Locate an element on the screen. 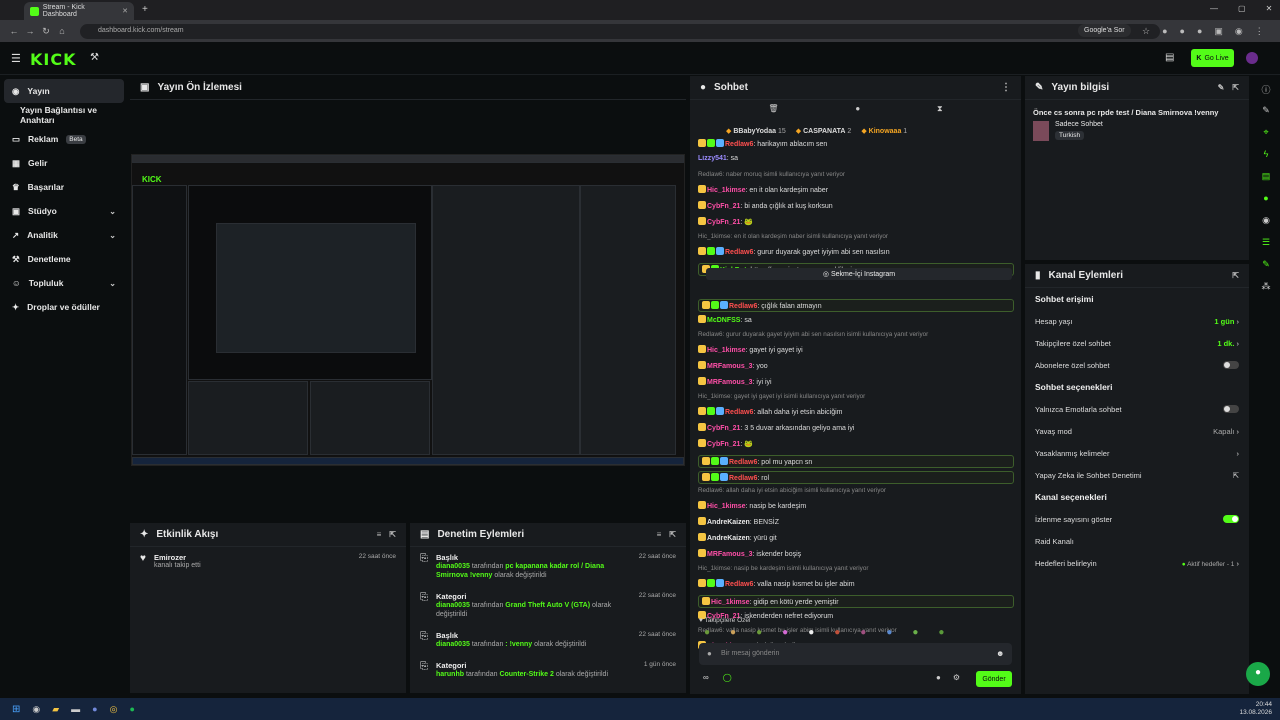 The height and width of the screenshot is (720, 1280). home-icon: ⌂ is located at coordinates (62, 31).